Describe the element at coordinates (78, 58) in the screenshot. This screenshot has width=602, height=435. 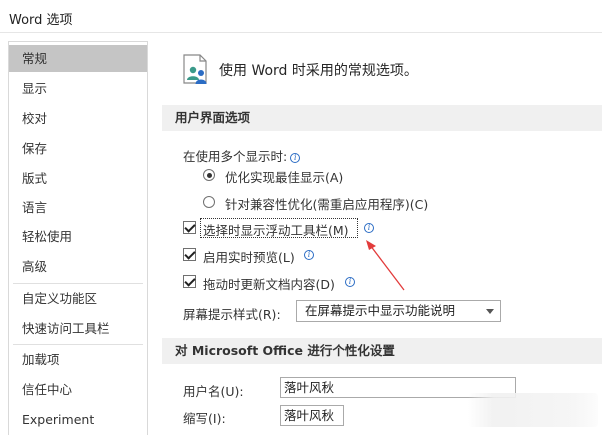
I see `sidebar-item-general: 常规` at that location.